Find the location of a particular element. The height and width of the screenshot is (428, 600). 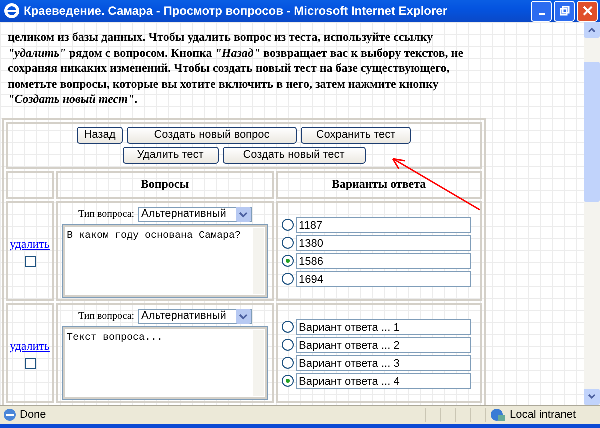

form-button: Создать новый вопрос is located at coordinates (212, 135).